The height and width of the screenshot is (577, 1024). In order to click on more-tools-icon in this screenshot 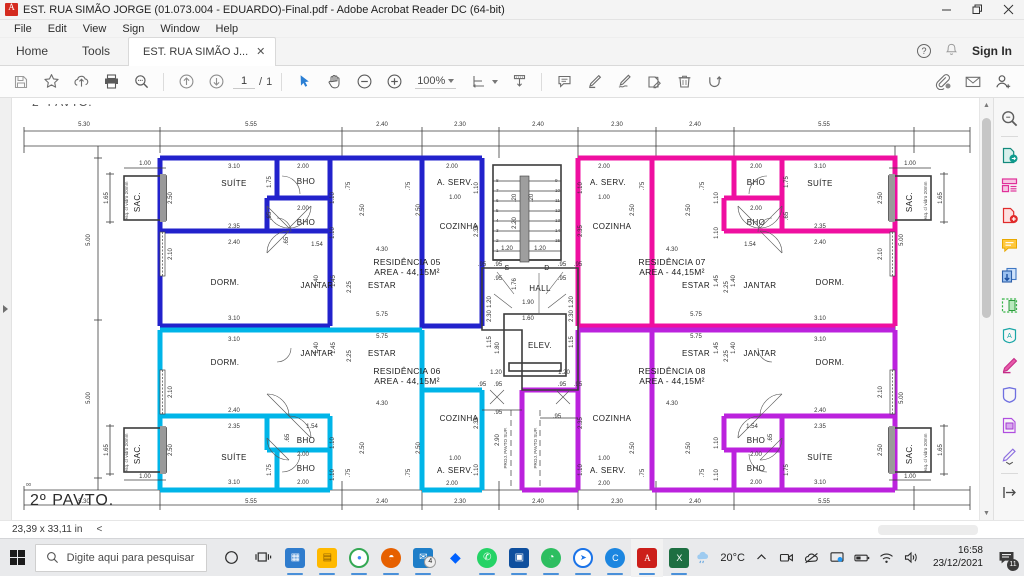, I will do `click(1009, 455)`.